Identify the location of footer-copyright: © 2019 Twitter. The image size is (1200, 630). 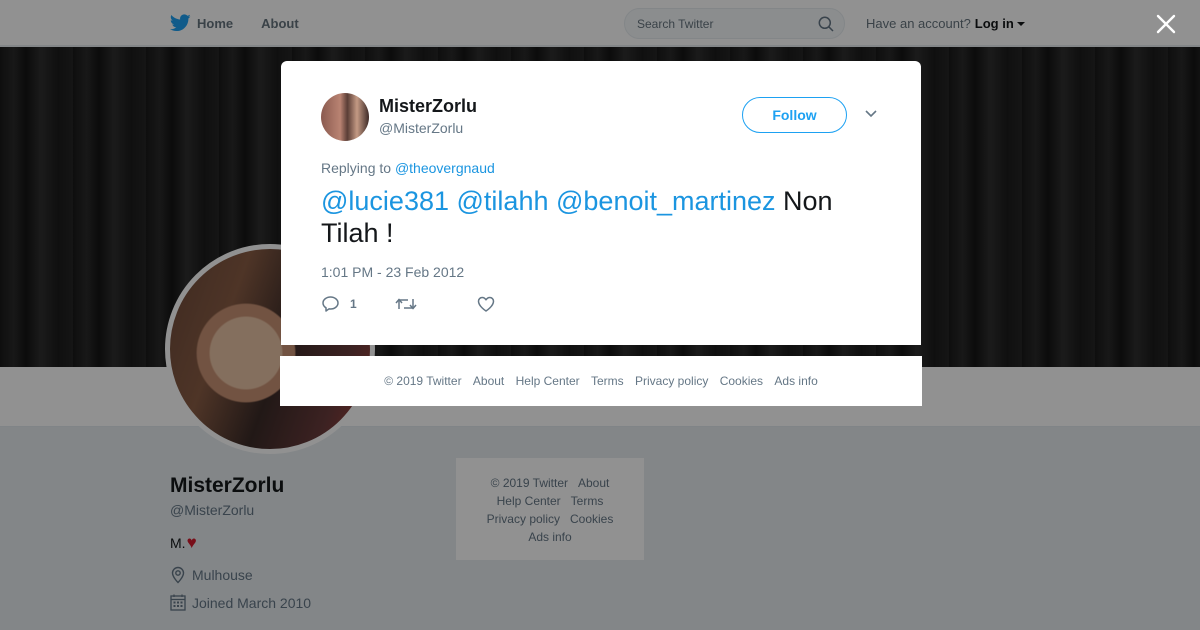
(423, 381).